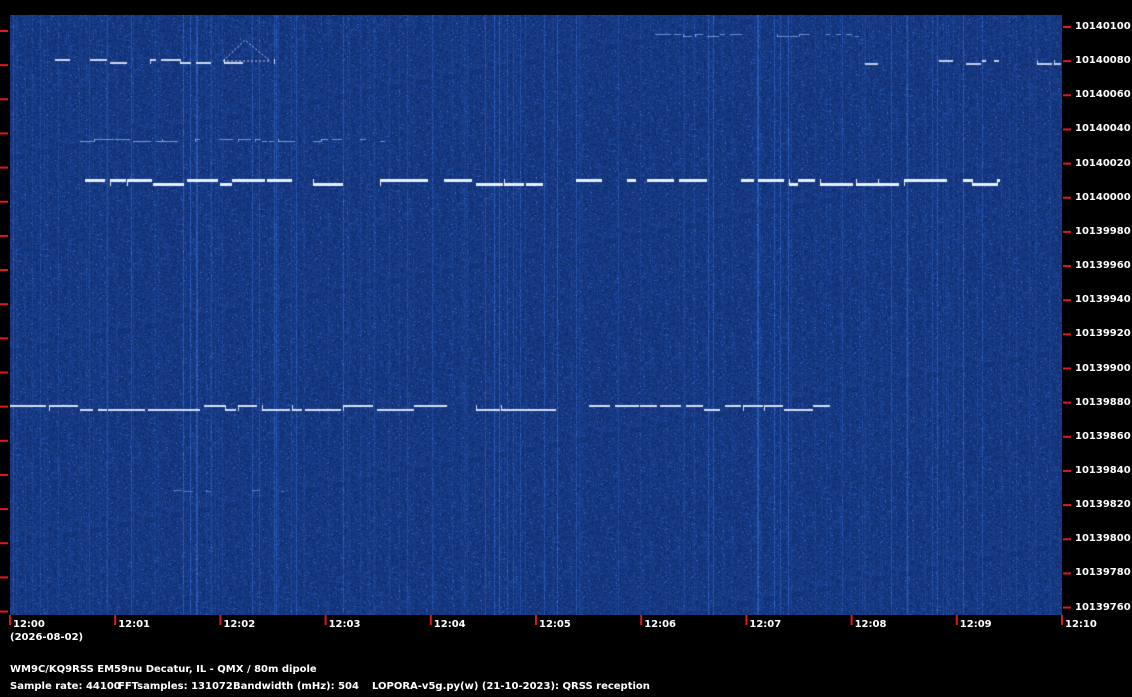 The width and height of the screenshot is (1132, 697). I want to click on time-label: 12:06, so click(660, 624).